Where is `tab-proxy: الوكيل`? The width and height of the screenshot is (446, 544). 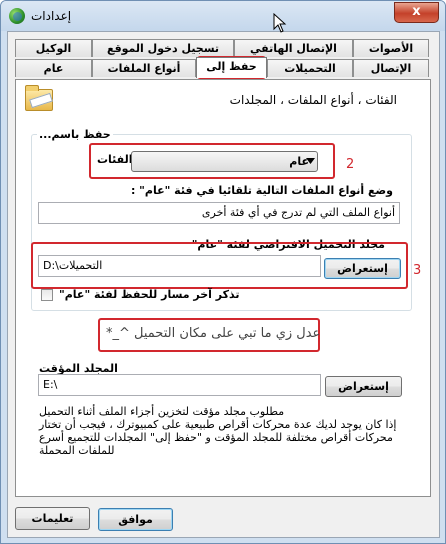 tab-proxy: الوكيل is located at coordinates (53, 48).